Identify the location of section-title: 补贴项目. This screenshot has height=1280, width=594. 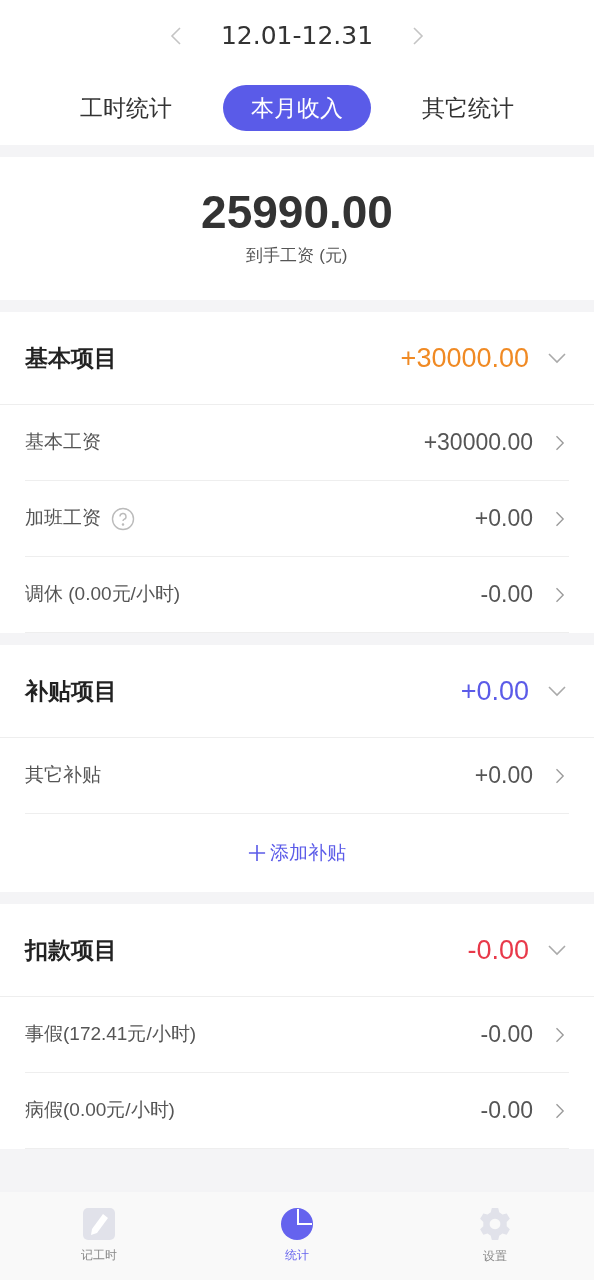
(71, 691).